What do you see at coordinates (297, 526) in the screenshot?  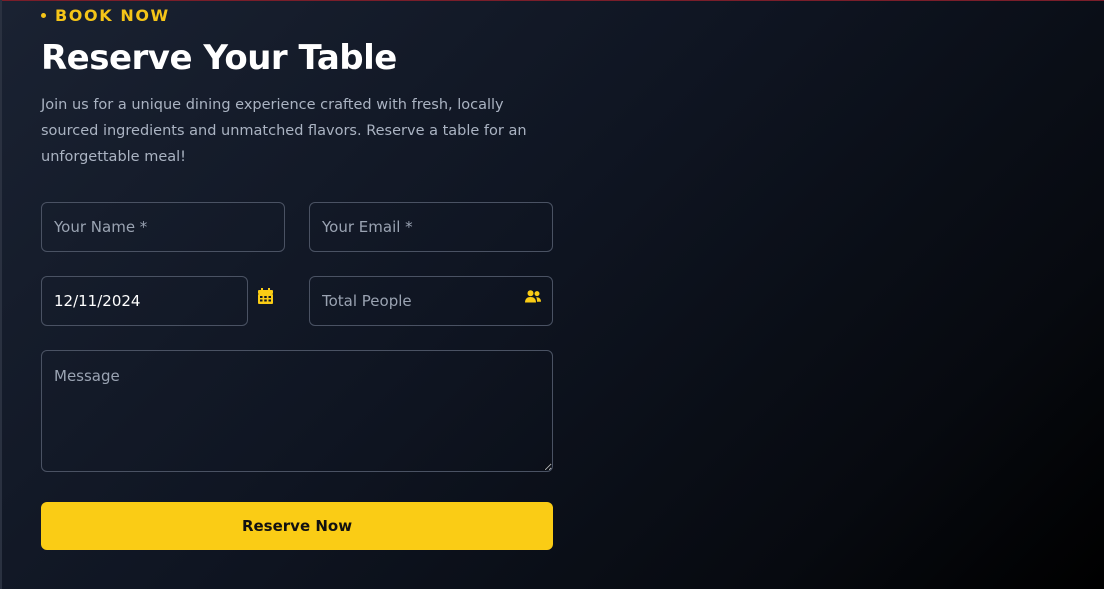 I see `reserve-now-button: Reserve Now` at bounding box center [297, 526].